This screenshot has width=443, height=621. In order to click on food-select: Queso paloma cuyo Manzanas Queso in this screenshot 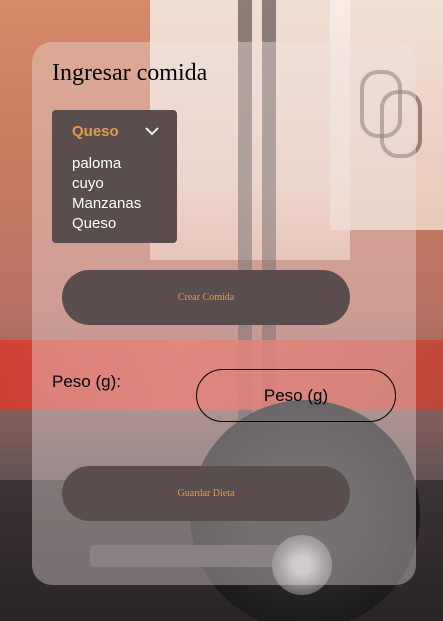, I will do `click(114, 176)`.